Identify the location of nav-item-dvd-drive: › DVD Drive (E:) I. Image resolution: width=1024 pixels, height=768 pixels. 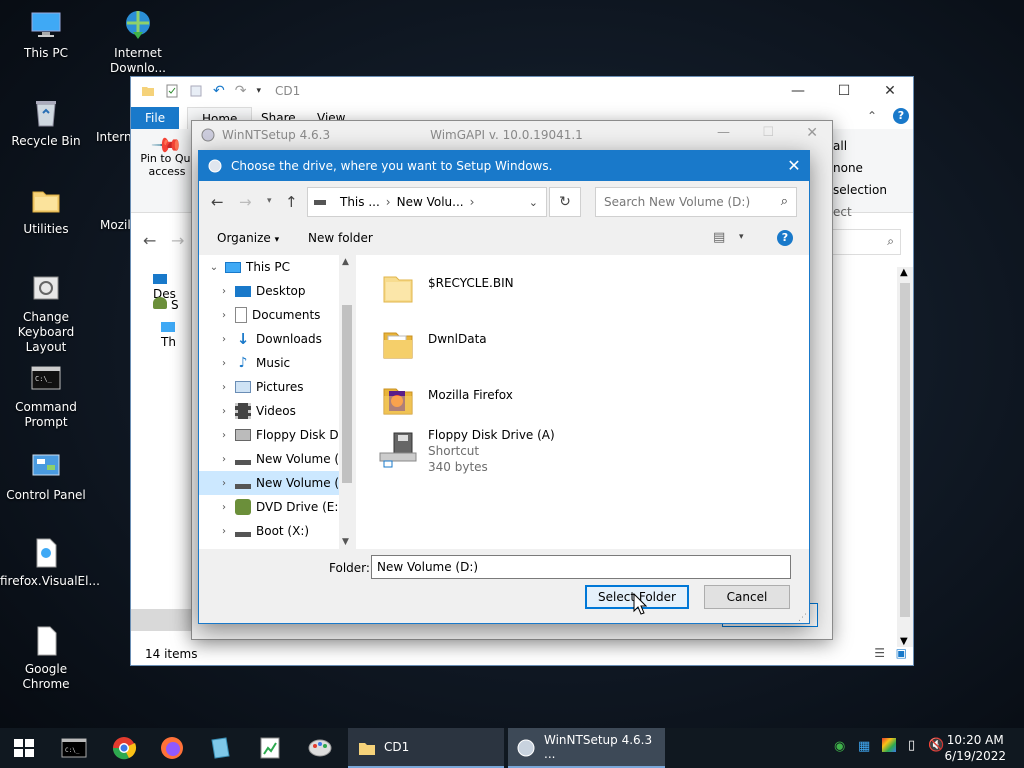
(269, 507).